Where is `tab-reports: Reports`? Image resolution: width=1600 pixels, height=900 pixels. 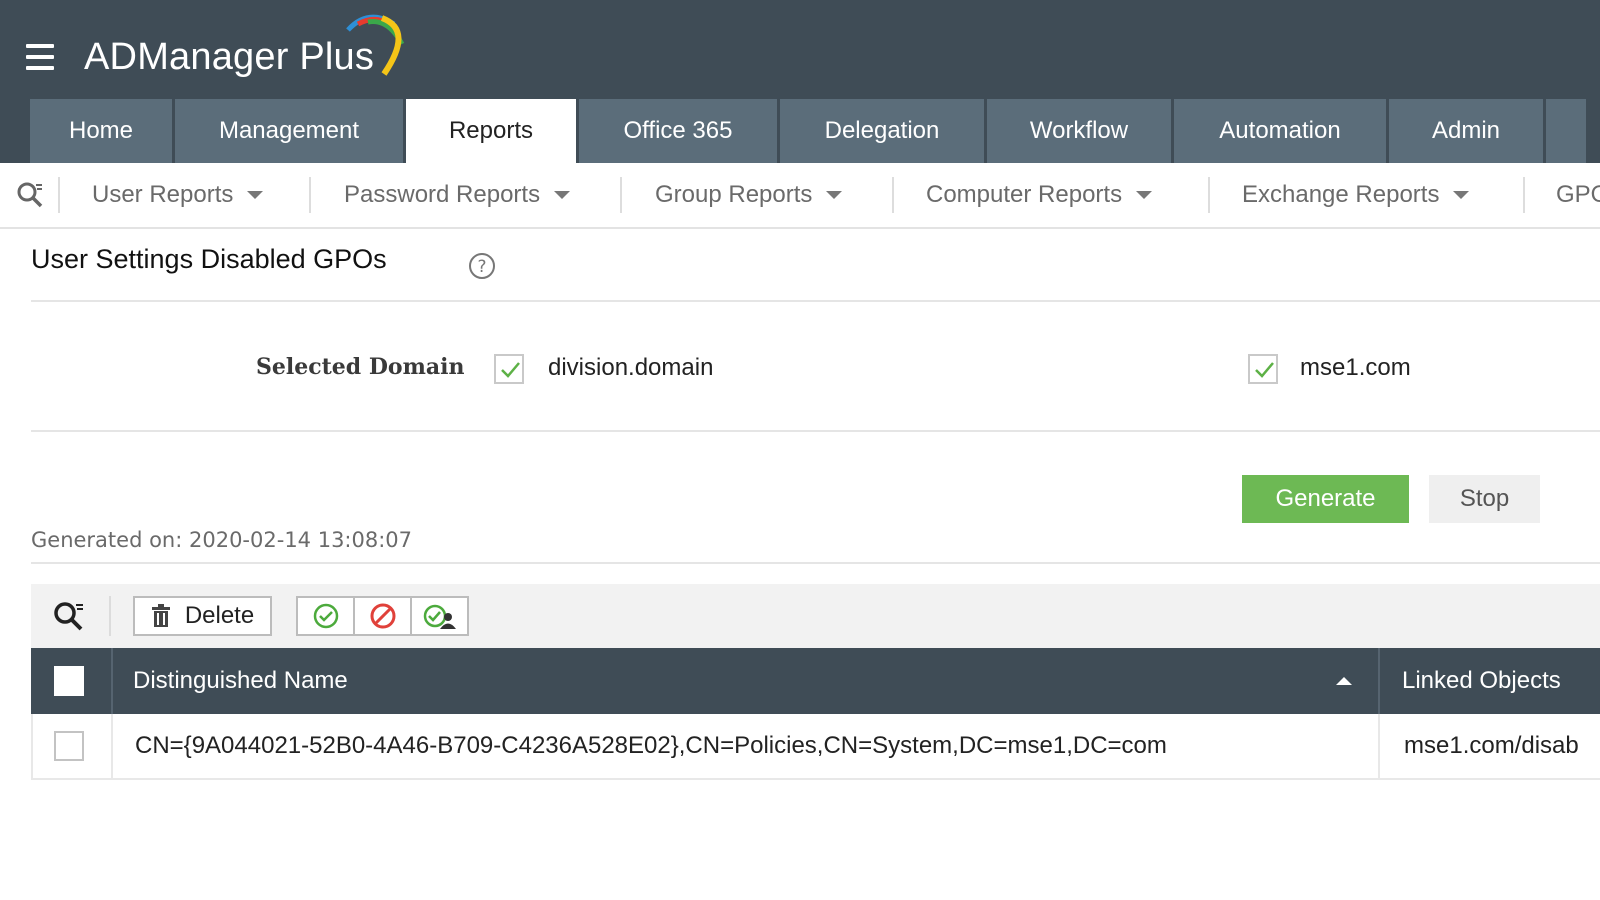 tab-reports: Reports is located at coordinates (491, 131).